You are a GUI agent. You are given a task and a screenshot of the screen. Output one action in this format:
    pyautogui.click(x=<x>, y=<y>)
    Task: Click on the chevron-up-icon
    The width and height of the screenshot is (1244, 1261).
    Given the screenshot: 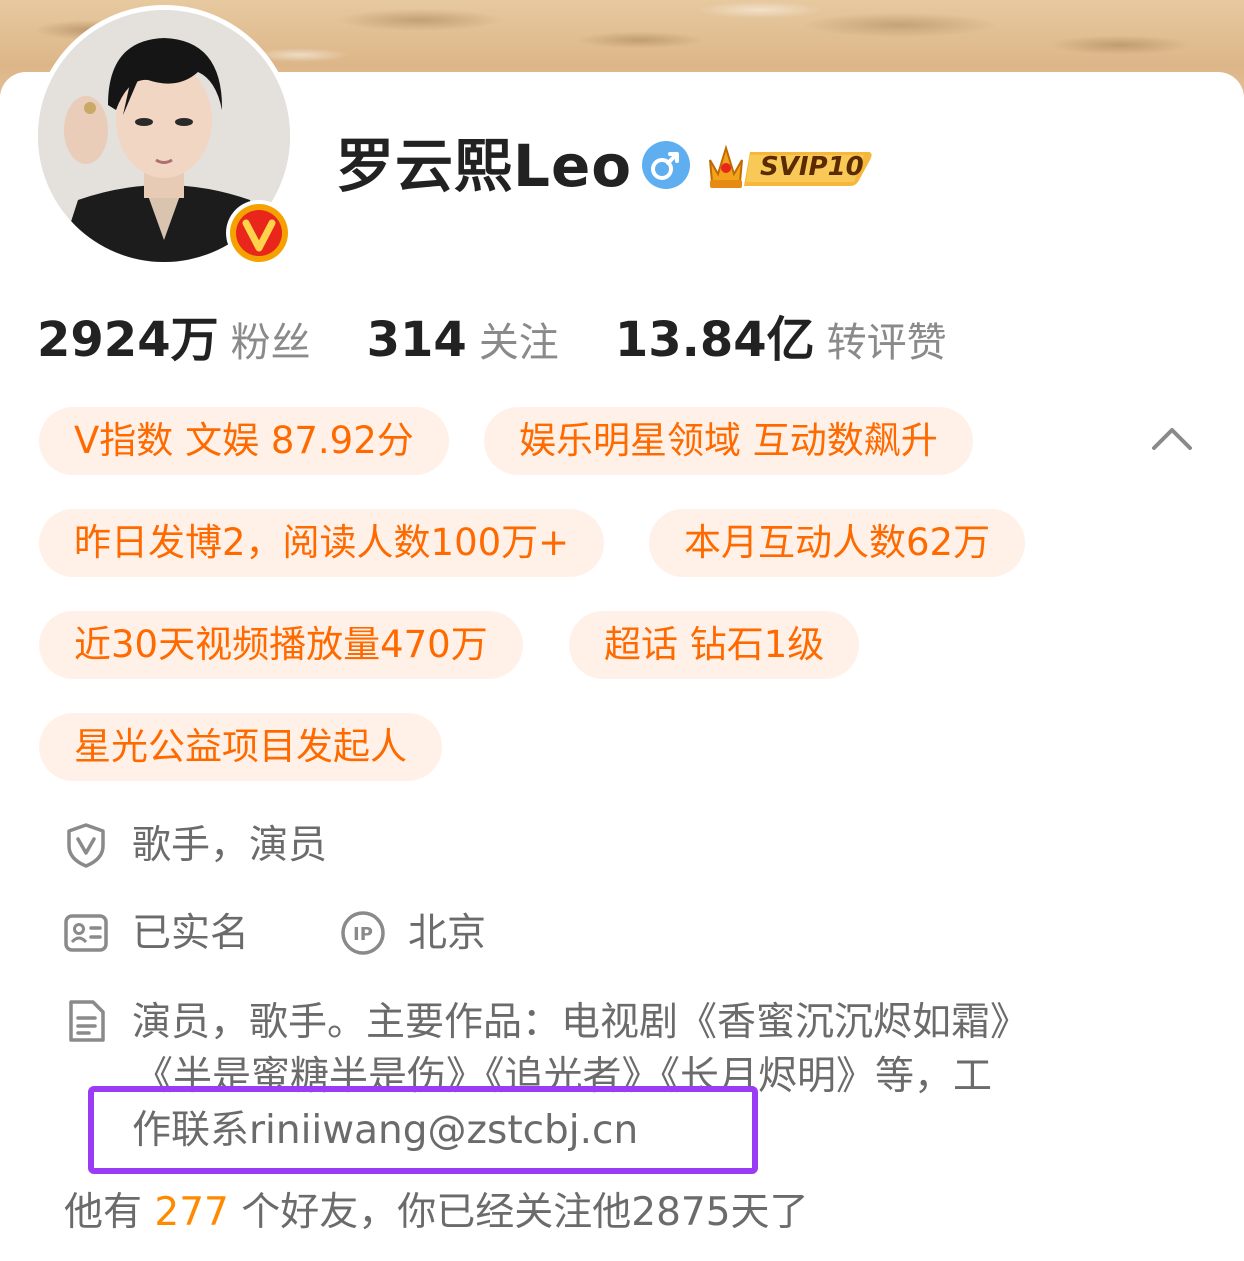 What is the action you would take?
    pyautogui.click(x=1172, y=439)
    